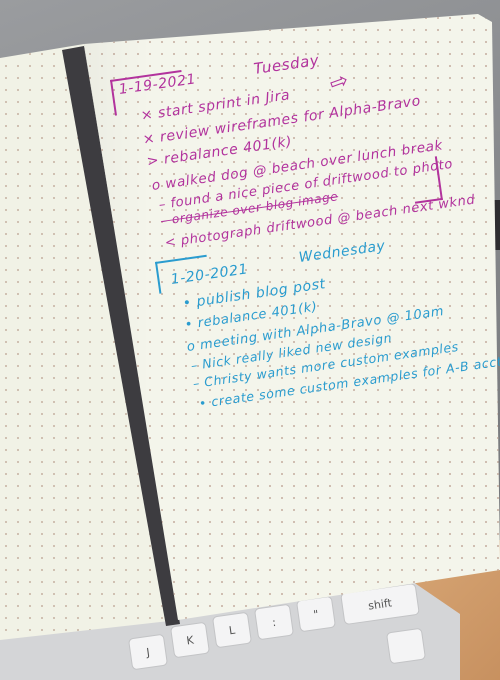 Image resolution: width=500 pixels, height=680 pixels. Describe the element at coordinates (148, 652) in the screenshot. I see `key-j: J` at that location.